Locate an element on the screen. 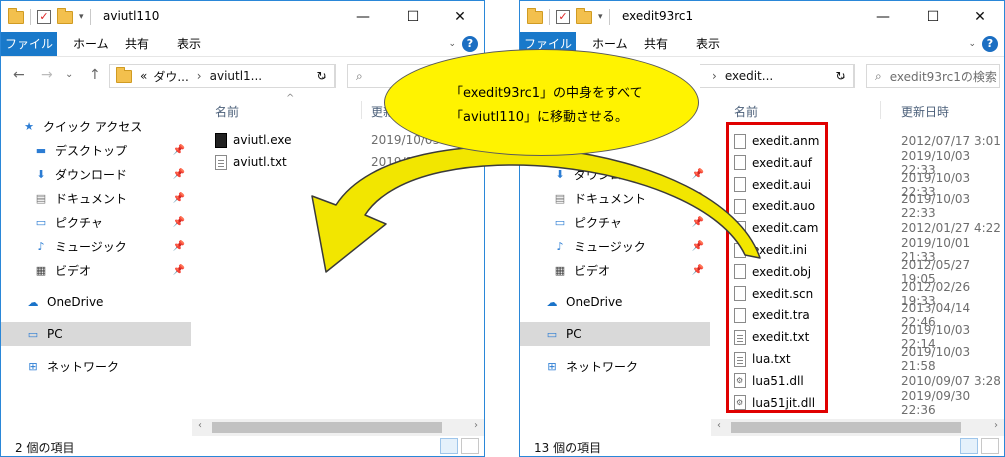 This screenshot has width=1005, height=457. callout-line-1: 「exedit93rc1」の中身をすべて is located at coordinates (546, 93).